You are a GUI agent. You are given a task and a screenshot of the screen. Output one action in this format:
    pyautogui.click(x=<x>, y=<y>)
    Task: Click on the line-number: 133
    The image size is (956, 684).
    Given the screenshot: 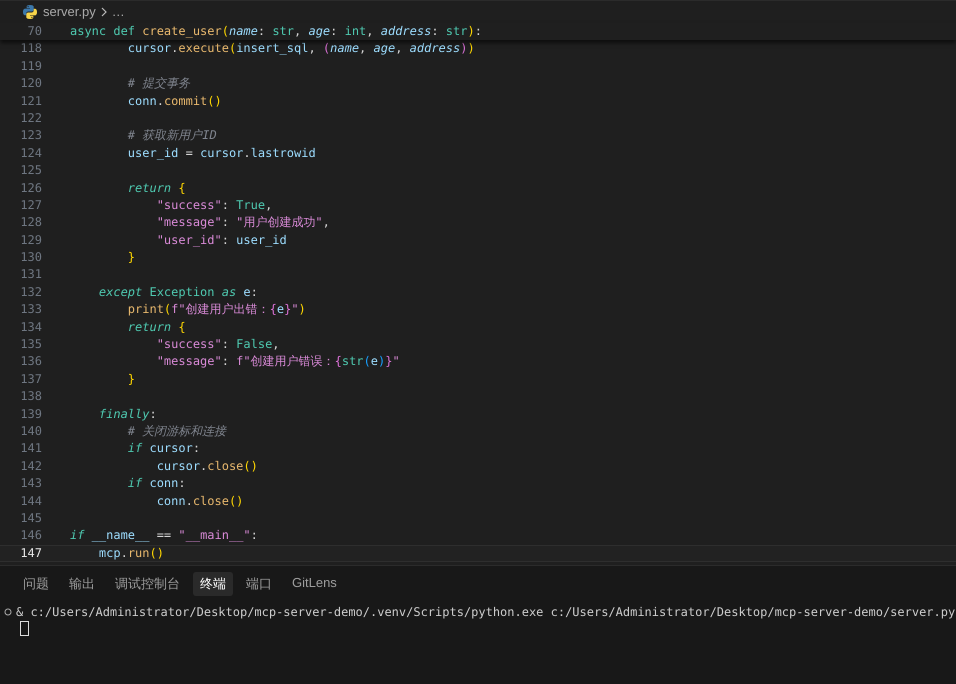 What is the action you would take?
    pyautogui.click(x=30, y=309)
    